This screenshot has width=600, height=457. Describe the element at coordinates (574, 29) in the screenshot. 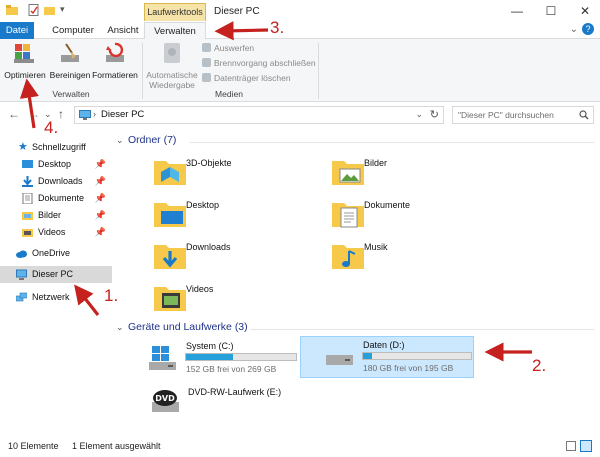

I see `ribbon-collapse-icon: ⌄` at that location.